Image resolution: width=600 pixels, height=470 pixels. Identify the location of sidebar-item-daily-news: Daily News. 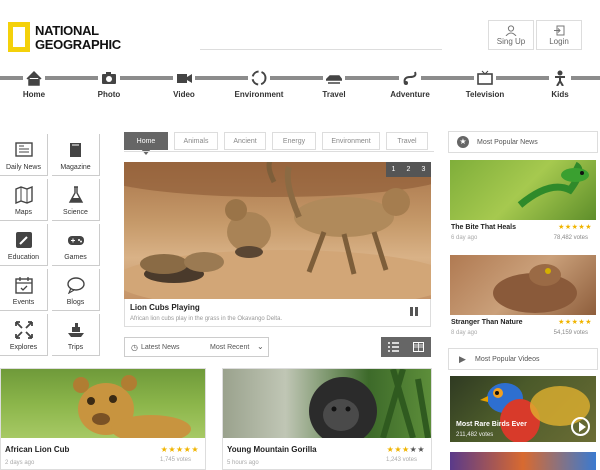
(24, 155).